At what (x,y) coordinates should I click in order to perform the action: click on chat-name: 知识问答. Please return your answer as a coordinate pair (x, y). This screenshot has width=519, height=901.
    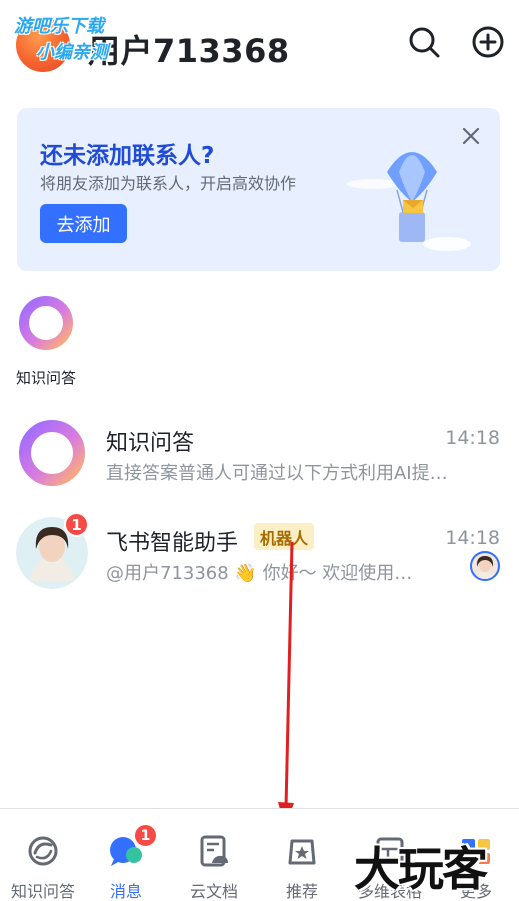
    Looking at the image, I should click on (150, 443).